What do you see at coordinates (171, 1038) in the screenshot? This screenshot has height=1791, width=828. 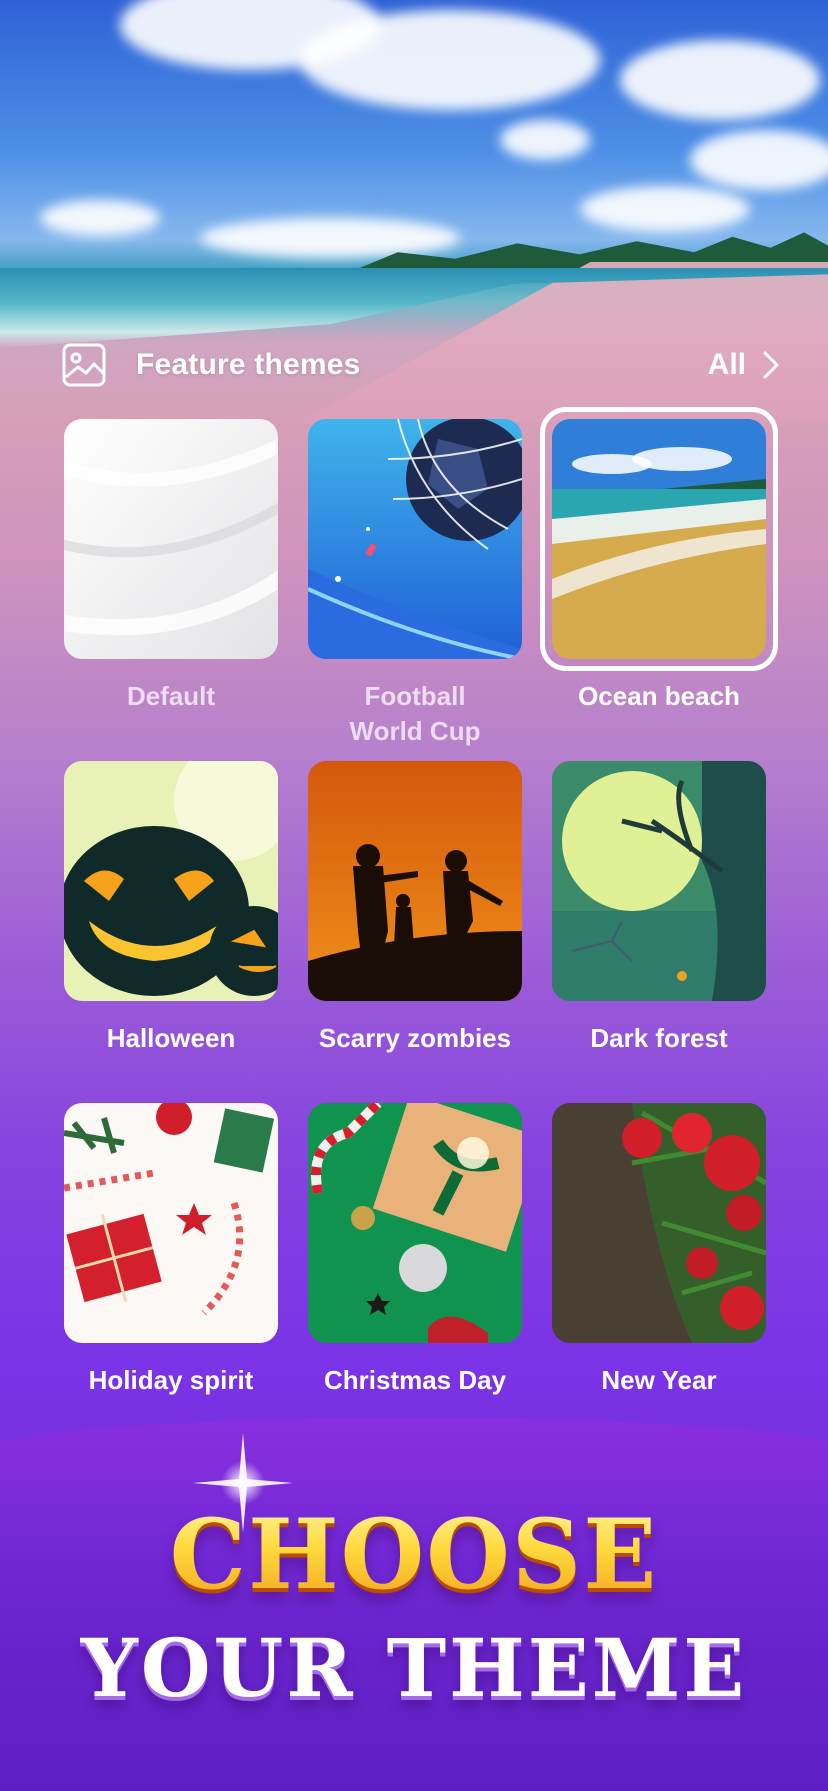 I see `theme-label: Halloween` at bounding box center [171, 1038].